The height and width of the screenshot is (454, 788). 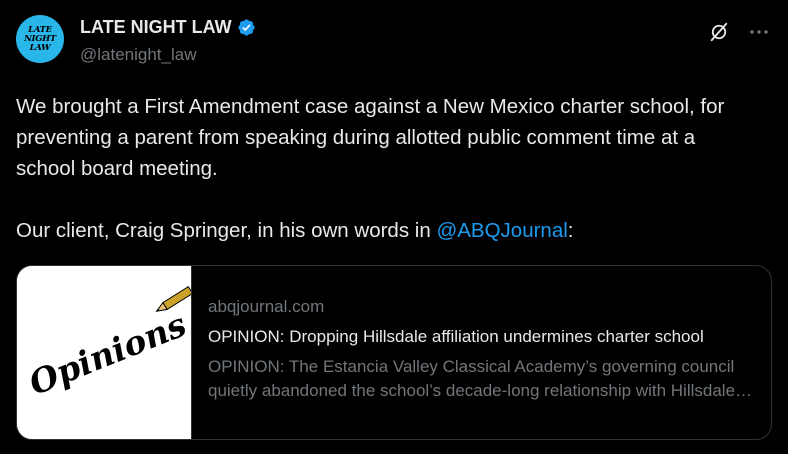 I want to click on mention-link: @ABQJournal, so click(x=501, y=230).